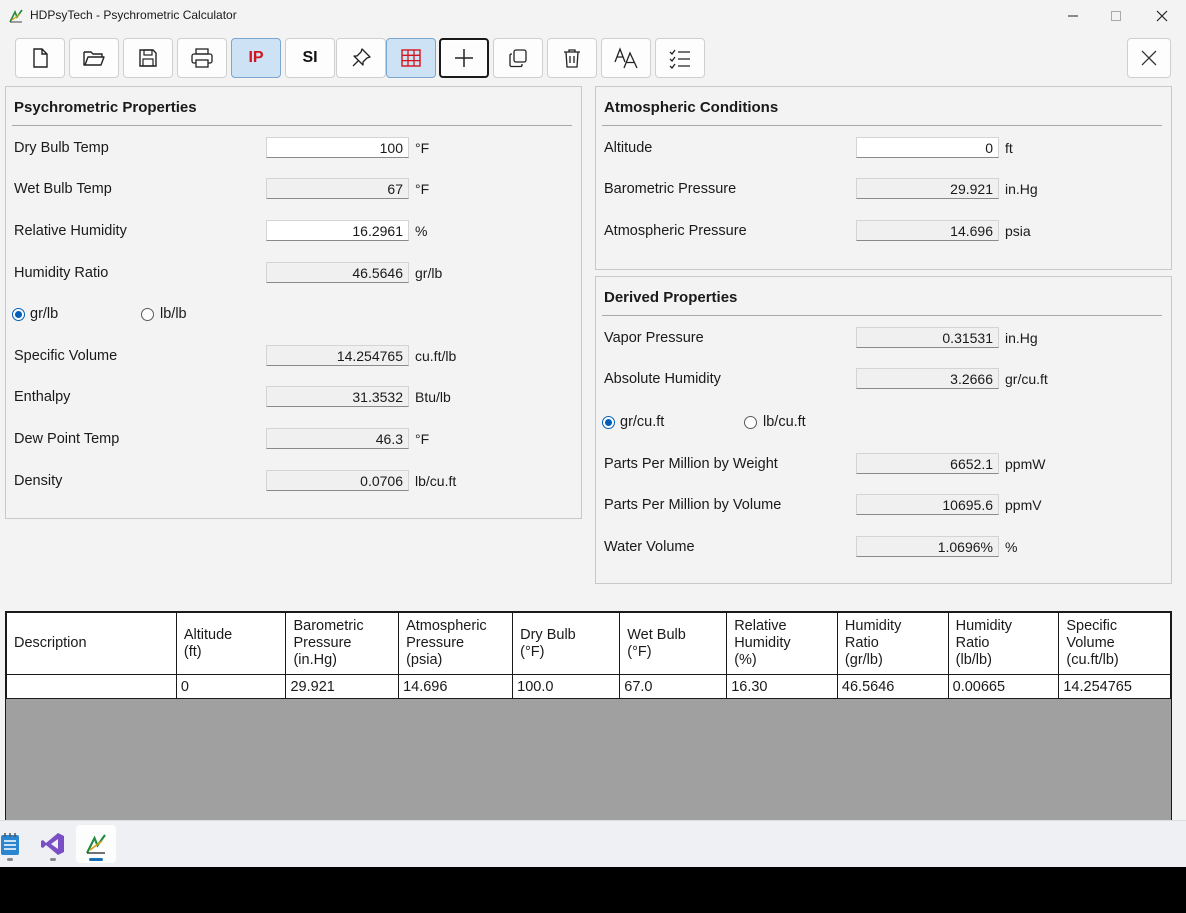 The width and height of the screenshot is (1186, 913). What do you see at coordinates (654, 338) in the screenshot?
I see `vapor-pressure-label: Vapor Pressure` at bounding box center [654, 338].